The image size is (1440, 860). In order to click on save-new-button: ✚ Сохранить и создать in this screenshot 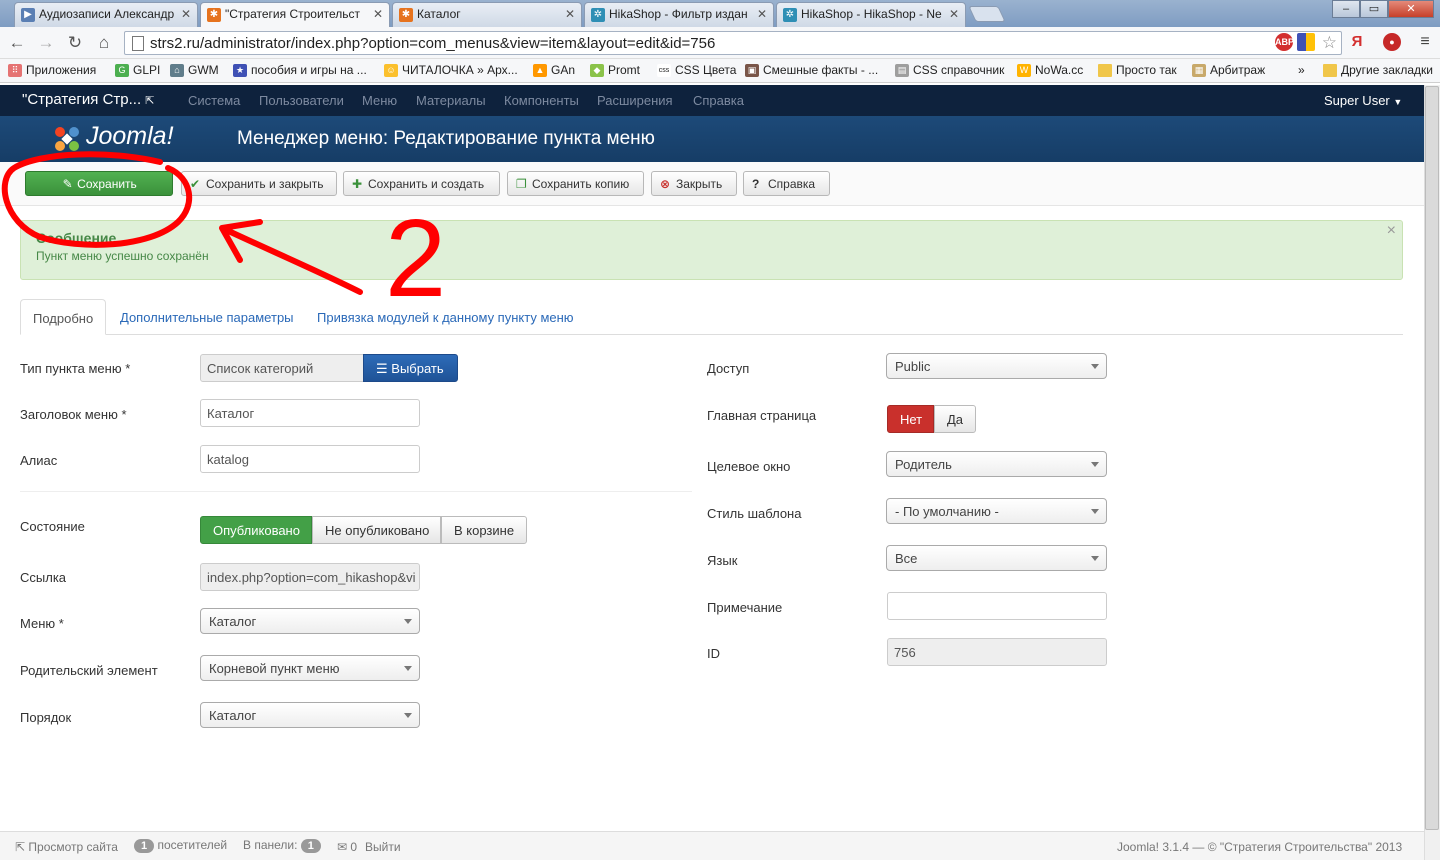, I will do `click(421, 183)`.